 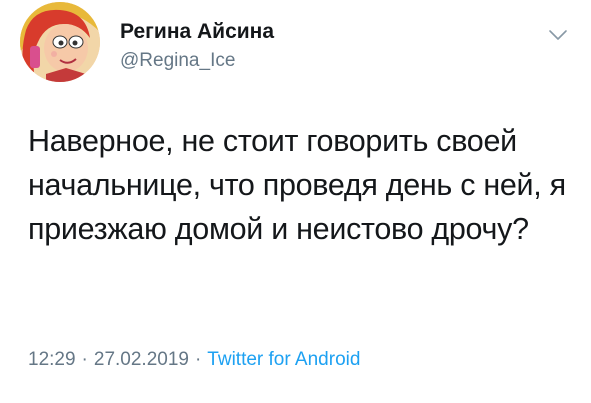 I want to click on avatar, so click(x=60, y=42).